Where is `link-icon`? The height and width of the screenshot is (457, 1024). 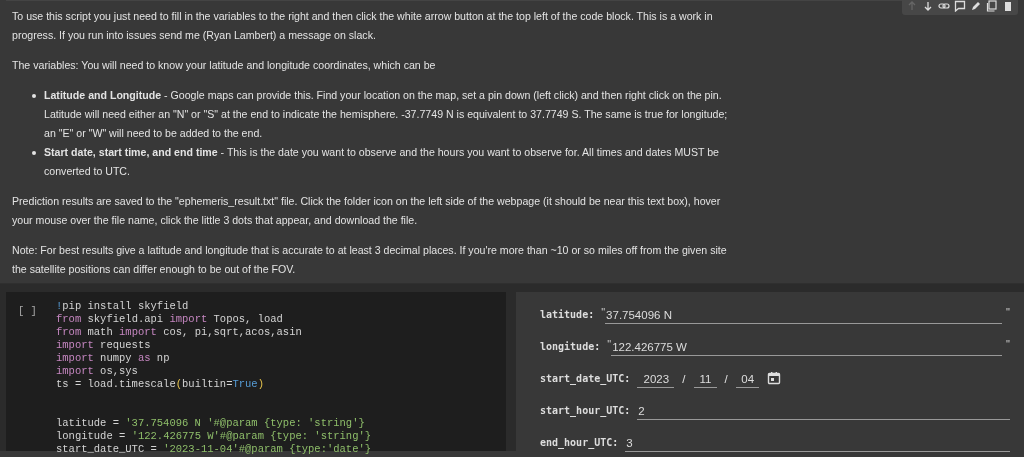
link-icon is located at coordinates (944, 6).